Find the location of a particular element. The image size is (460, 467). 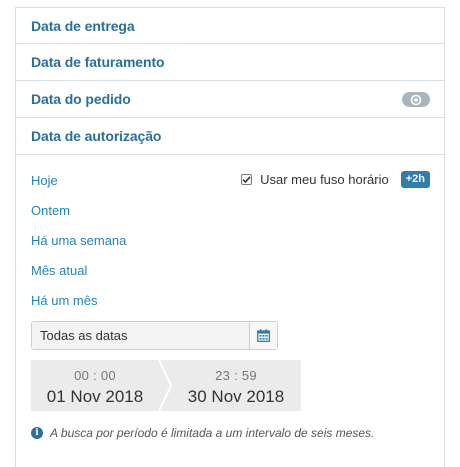

quick-link-current-month: Mês atual is located at coordinates (59, 270).